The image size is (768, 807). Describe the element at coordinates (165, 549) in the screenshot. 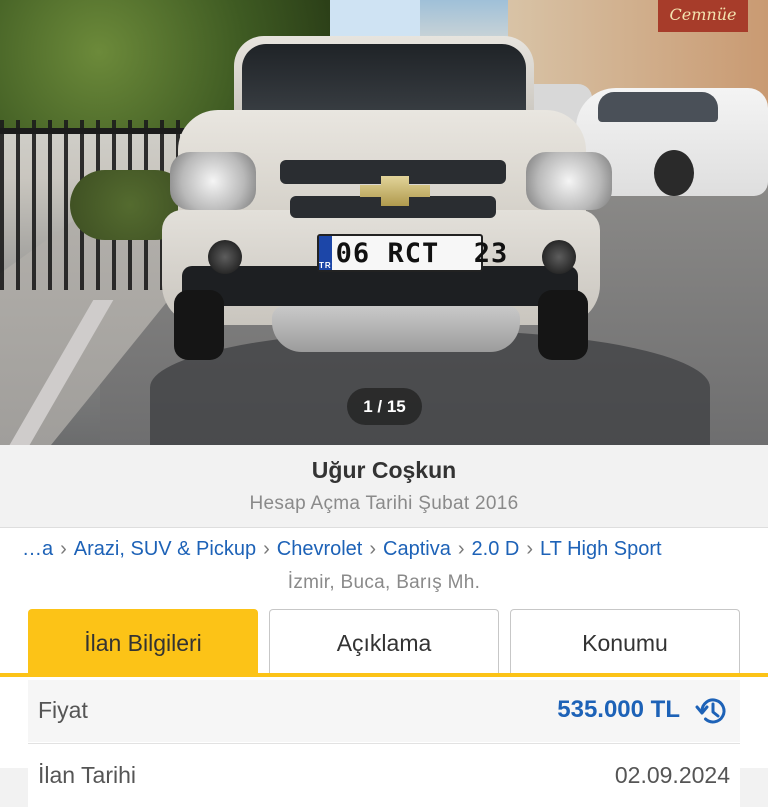

I see `breadcrumb-item: Arazi, SUV & Pickup` at that location.